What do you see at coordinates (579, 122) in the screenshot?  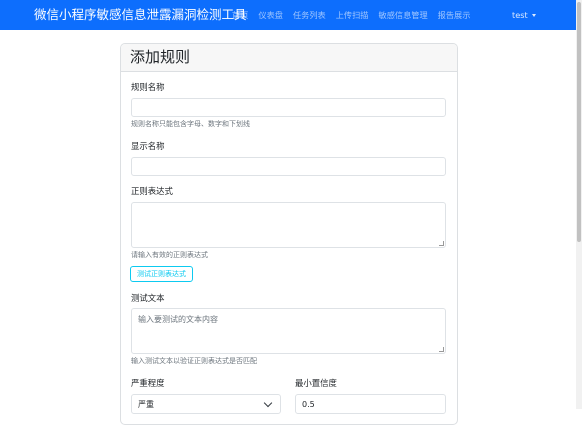 I see `scrollbar-thumb` at bounding box center [579, 122].